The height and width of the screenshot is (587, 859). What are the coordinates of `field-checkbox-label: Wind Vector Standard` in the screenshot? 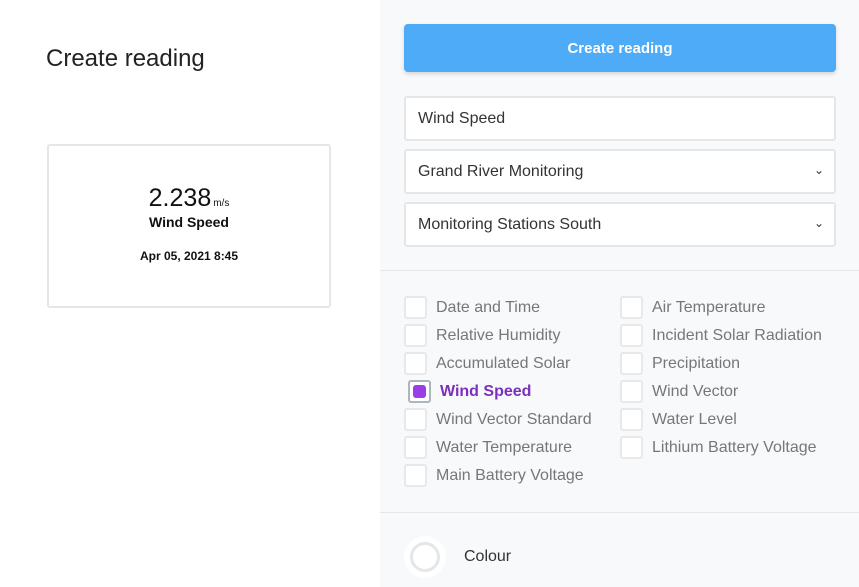 It's located at (514, 419).